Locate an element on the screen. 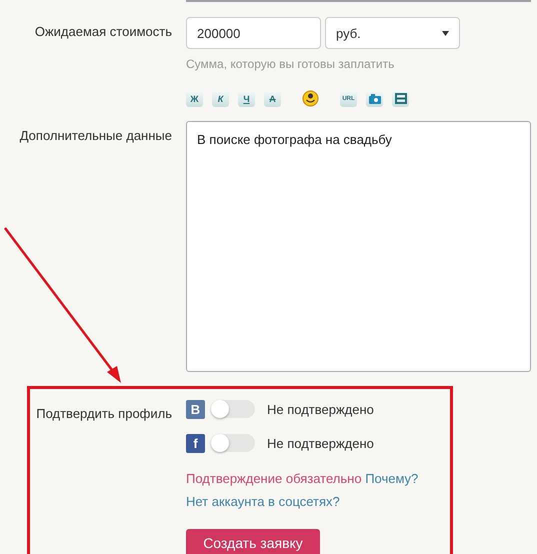  camera-icon is located at coordinates (374, 98).